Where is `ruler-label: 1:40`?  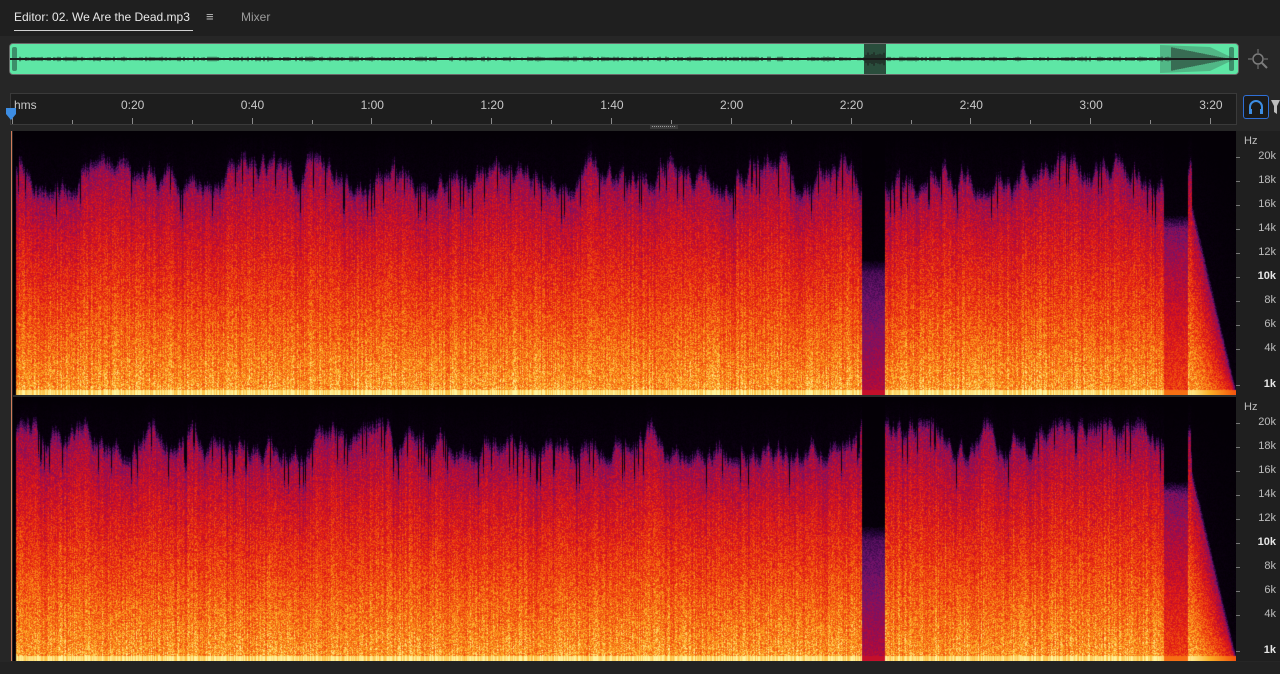 ruler-label: 1:40 is located at coordinates (612, 105).